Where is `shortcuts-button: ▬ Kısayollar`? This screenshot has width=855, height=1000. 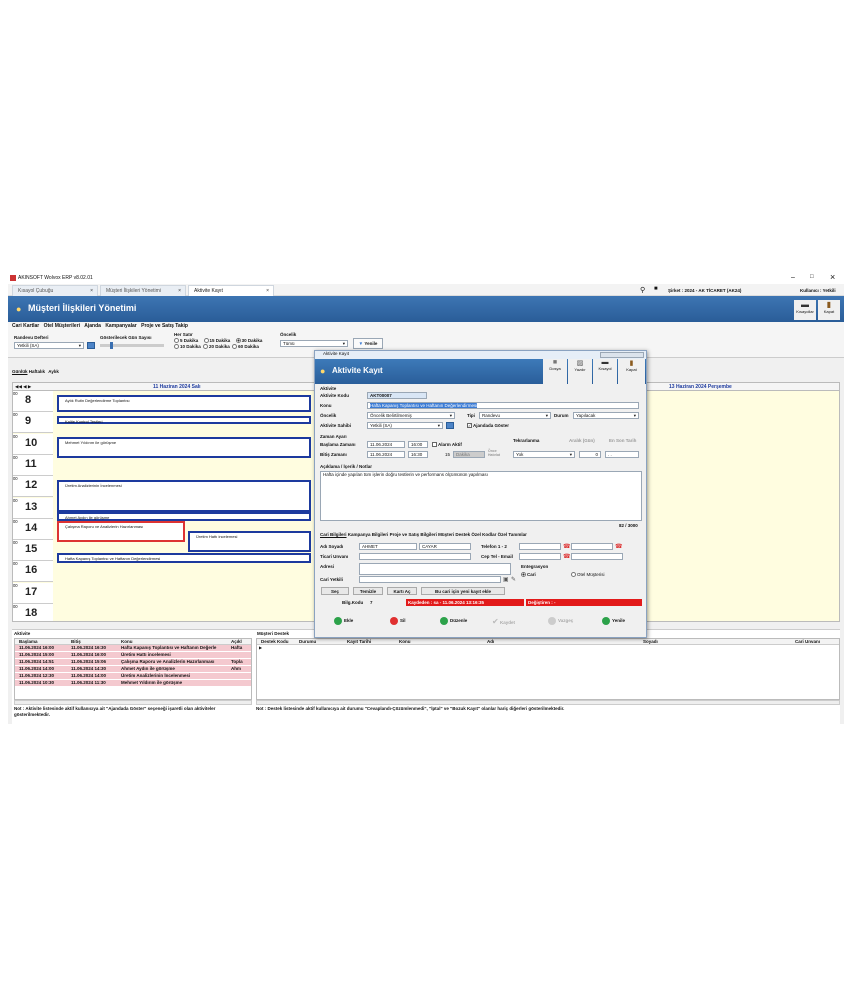
shortcuts-button: ▬ Kısayollar is located at coordinates (805, 310).